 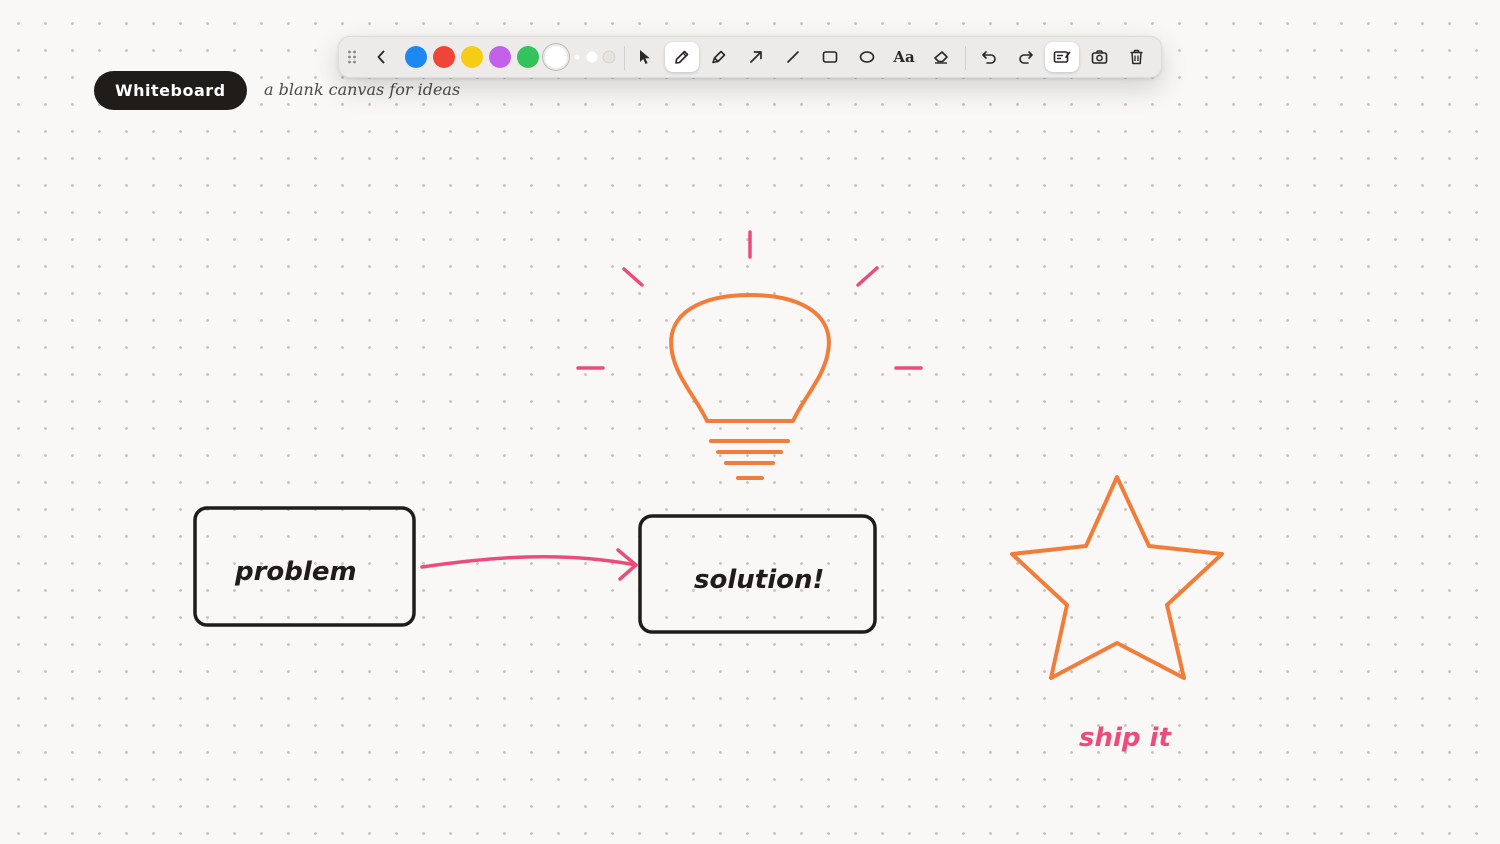 I want to click on connector-arrow, so click(x=529, y=564).